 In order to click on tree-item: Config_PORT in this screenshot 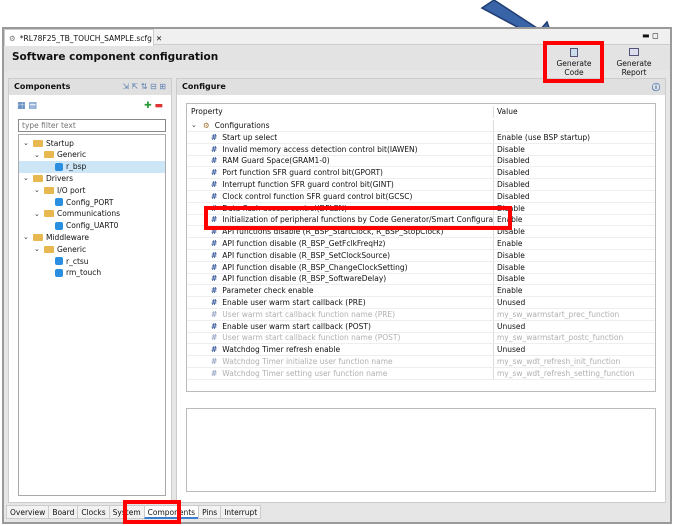, I will do `click(84, 202)`.